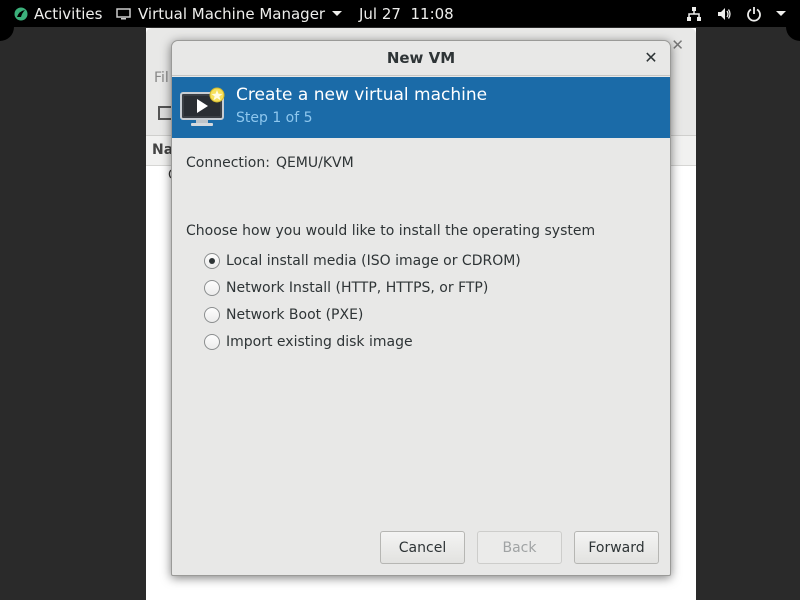  I want to click on wizard-banner: Create a new virtual machine Step 1 of 5, so click(421, 107).